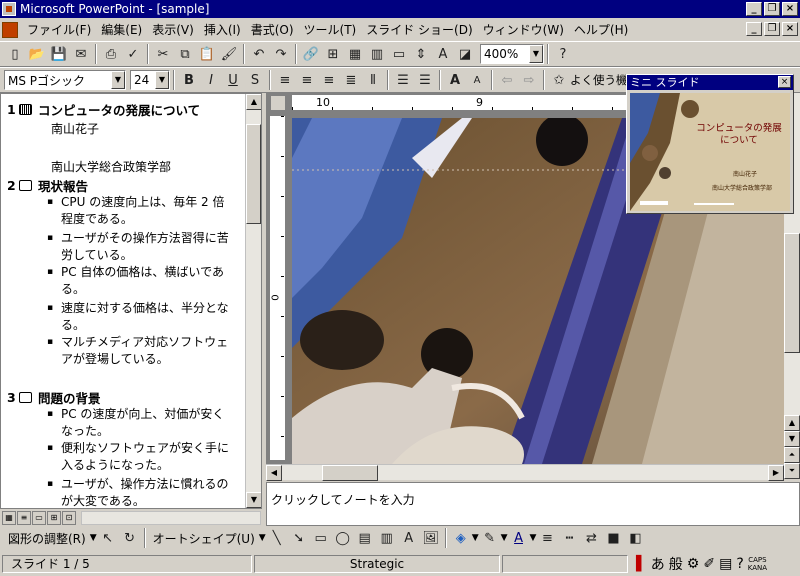 Image resolution: width=800 pixels, height=576 pixels. What do you see at coordinates (333, 54) in the screenshot?
I see `table-icon: ⊞` at bounding box center [333, 54].